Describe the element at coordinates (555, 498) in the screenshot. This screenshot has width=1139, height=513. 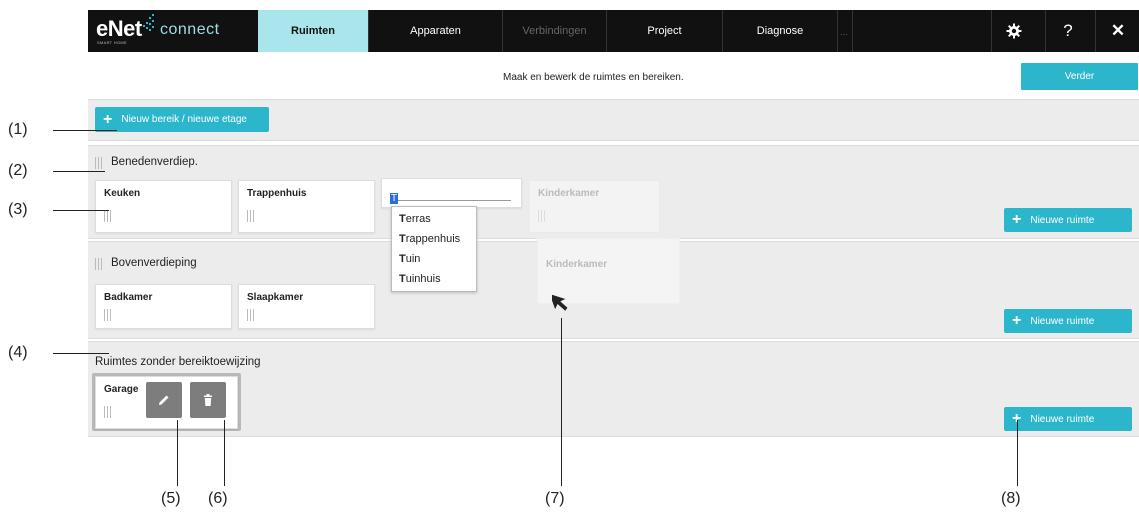
I see `callout-label: (7)` at that location.